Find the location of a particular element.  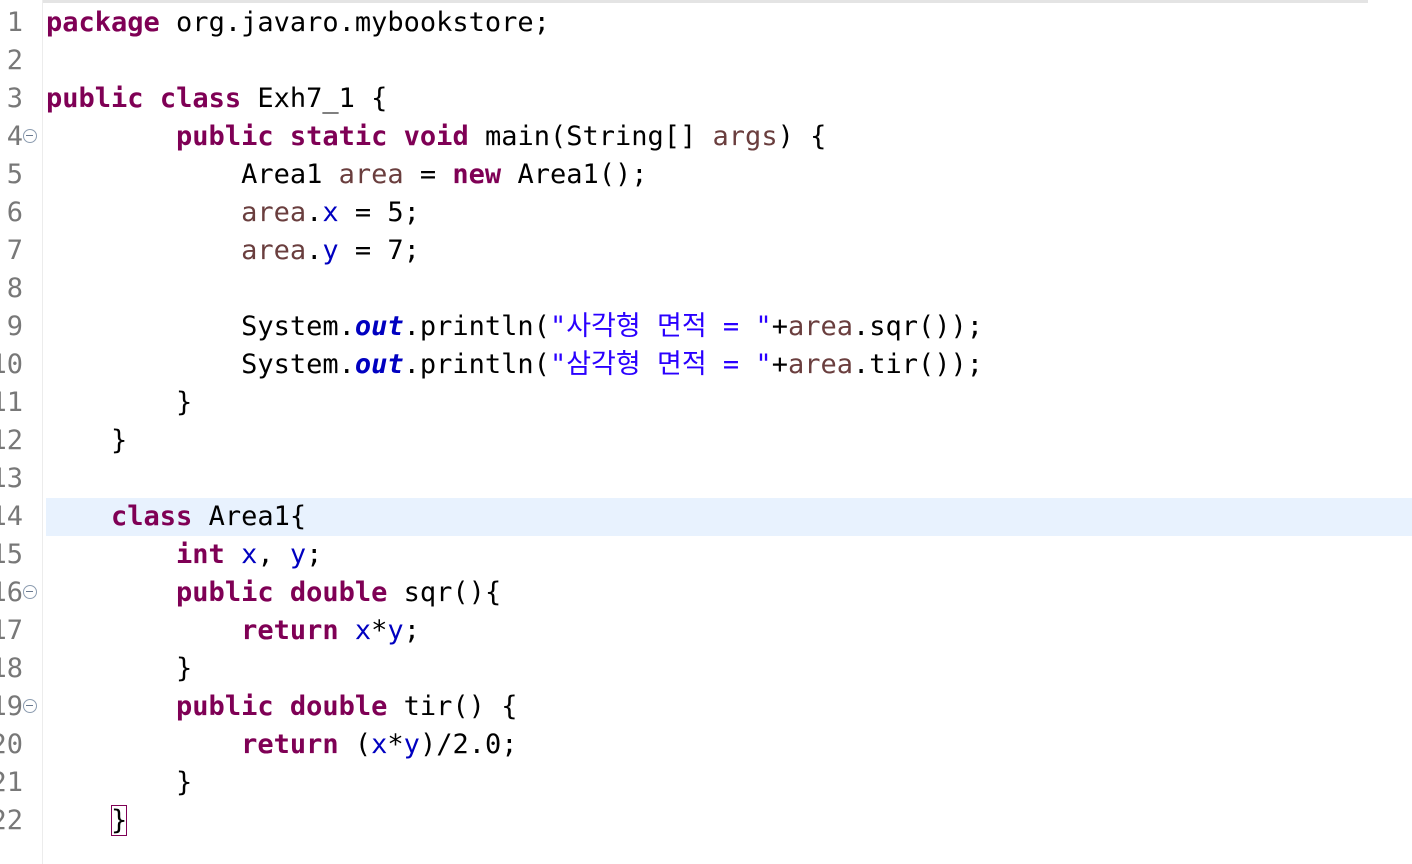

line-number: 11 is located at coordinates (11, 402).